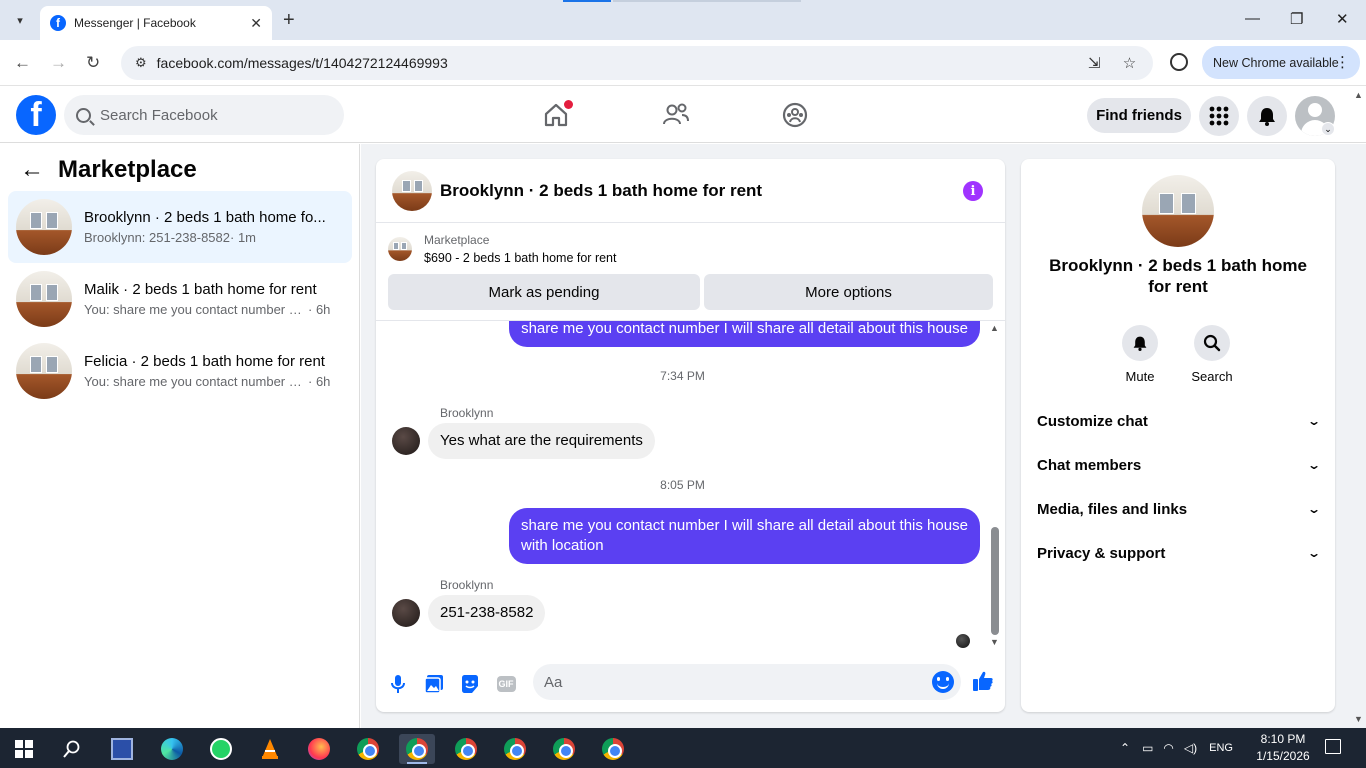  Describe the element at coordinates (1094, 63) in the screenshot. I see `install-app-icon: ⇲` at that location.